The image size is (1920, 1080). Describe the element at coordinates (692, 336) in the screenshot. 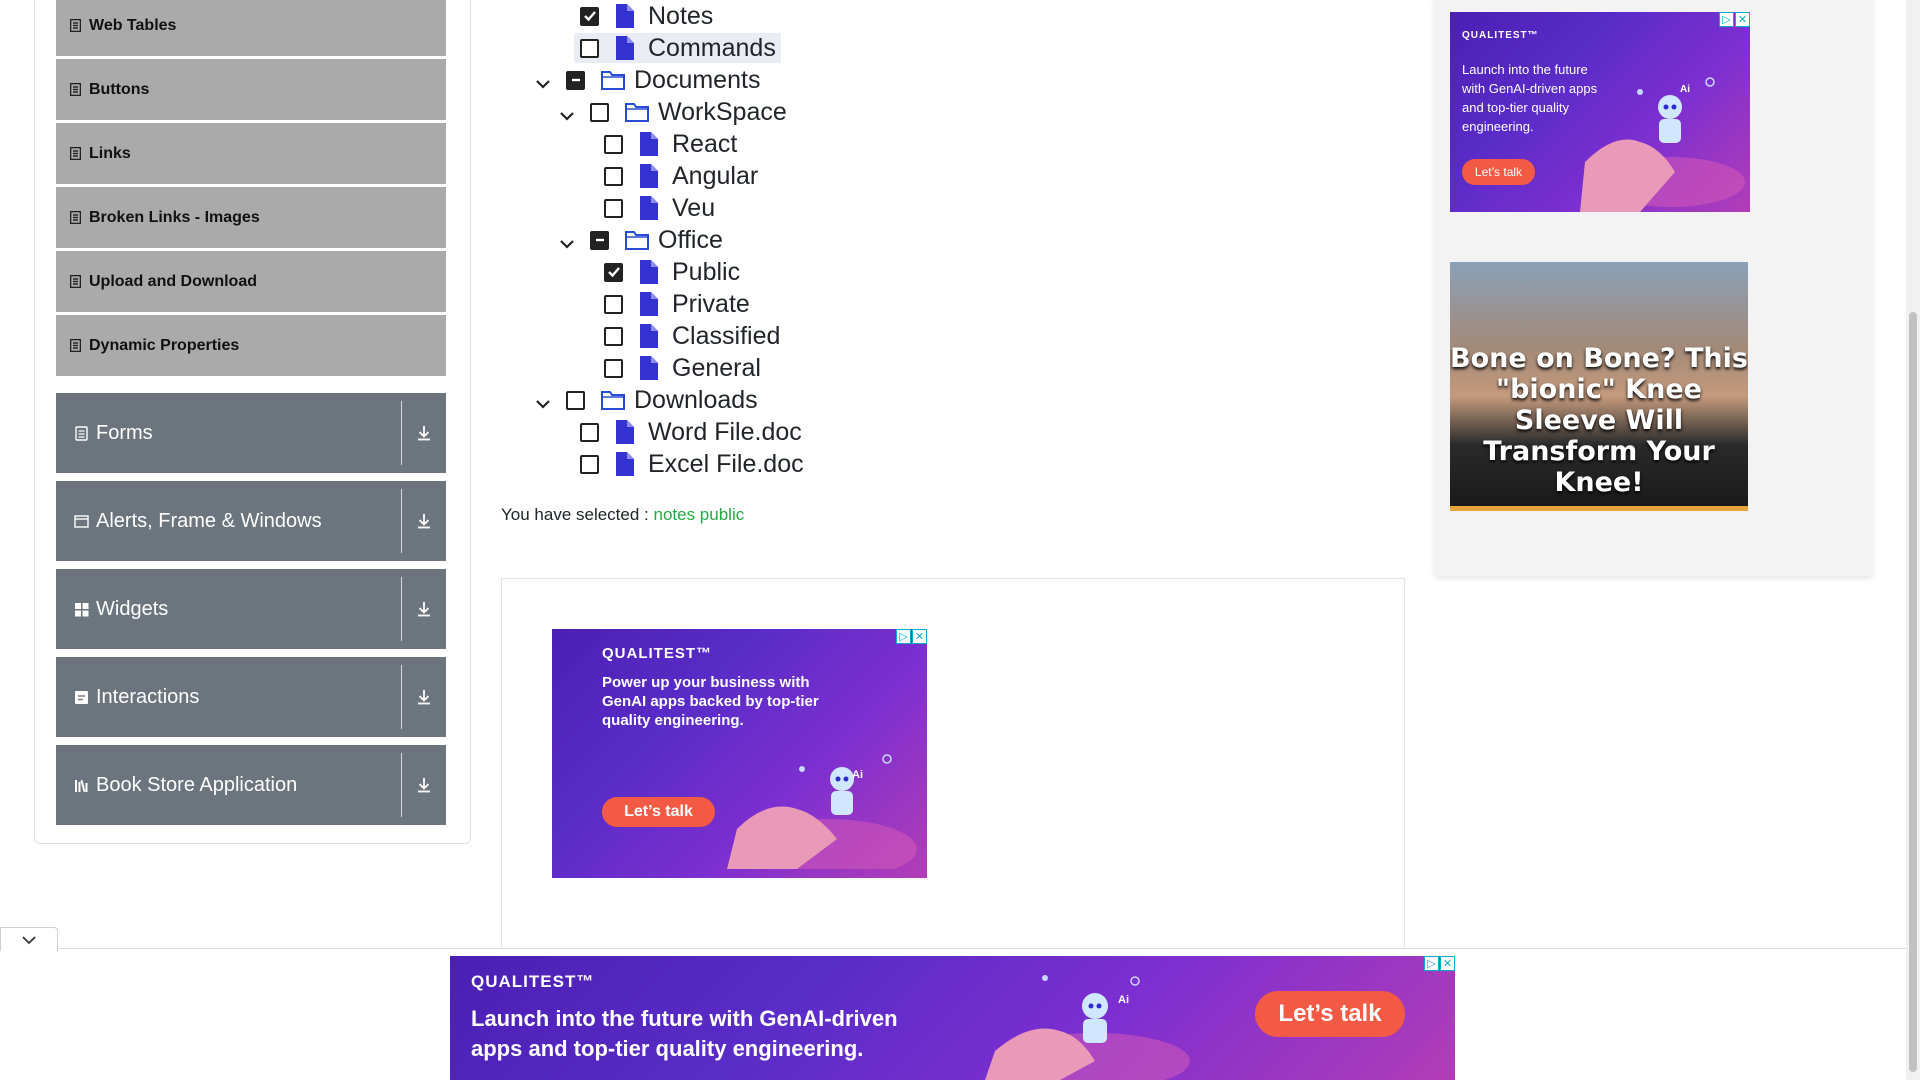

I see `tree-node-classified: Classified` at that location.